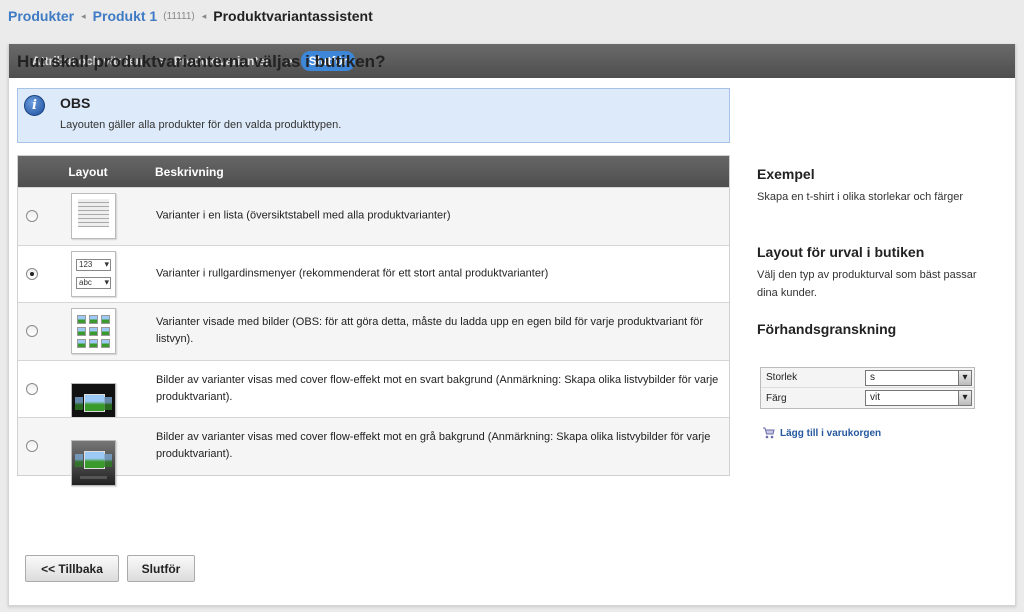 The height and width of the screenshot is (612, 1024). What do you see at coordinates (75, 103) in the screenshot?
I see `info-title: OBS` at bounding box center [75, 103].